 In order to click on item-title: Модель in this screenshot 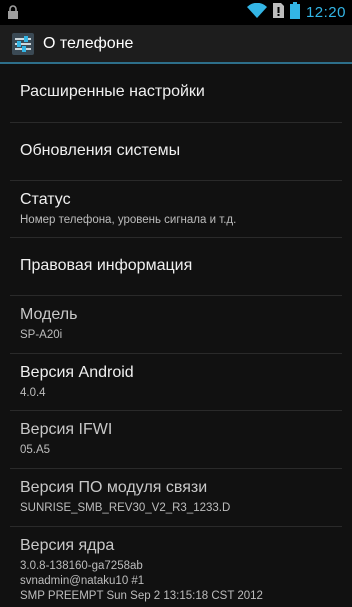, I will do `click(49, 314)`.